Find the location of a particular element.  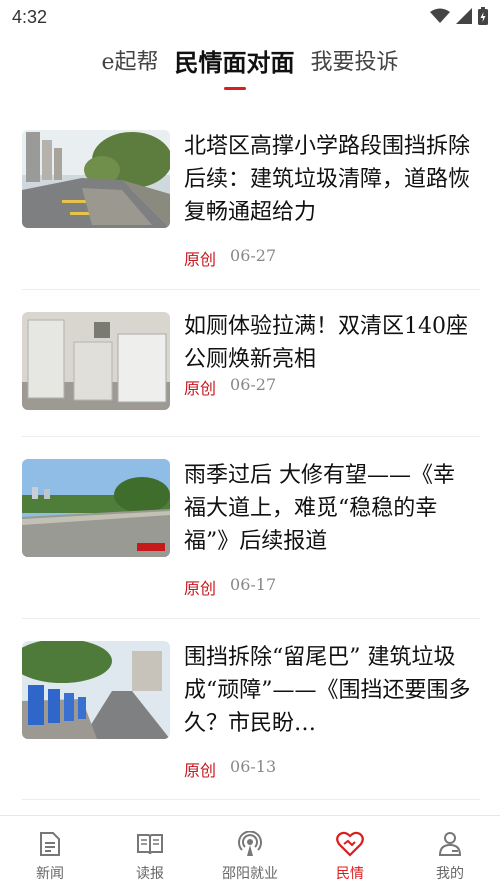

battery-icon is located at coordinates (483, 16).